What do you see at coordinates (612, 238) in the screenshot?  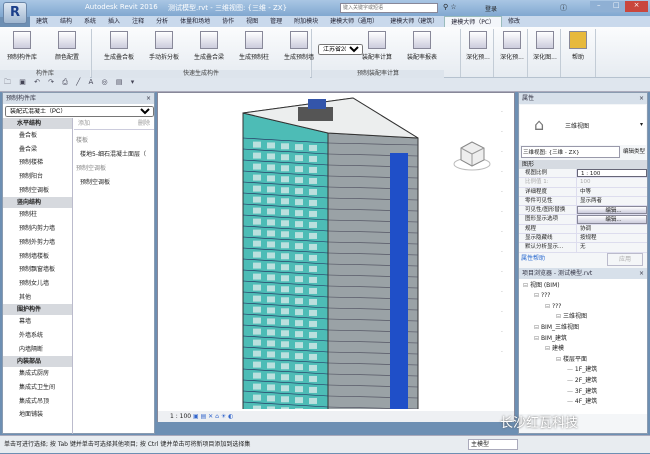 I see `property-value: 按规程` at bounding box center [612, 238].